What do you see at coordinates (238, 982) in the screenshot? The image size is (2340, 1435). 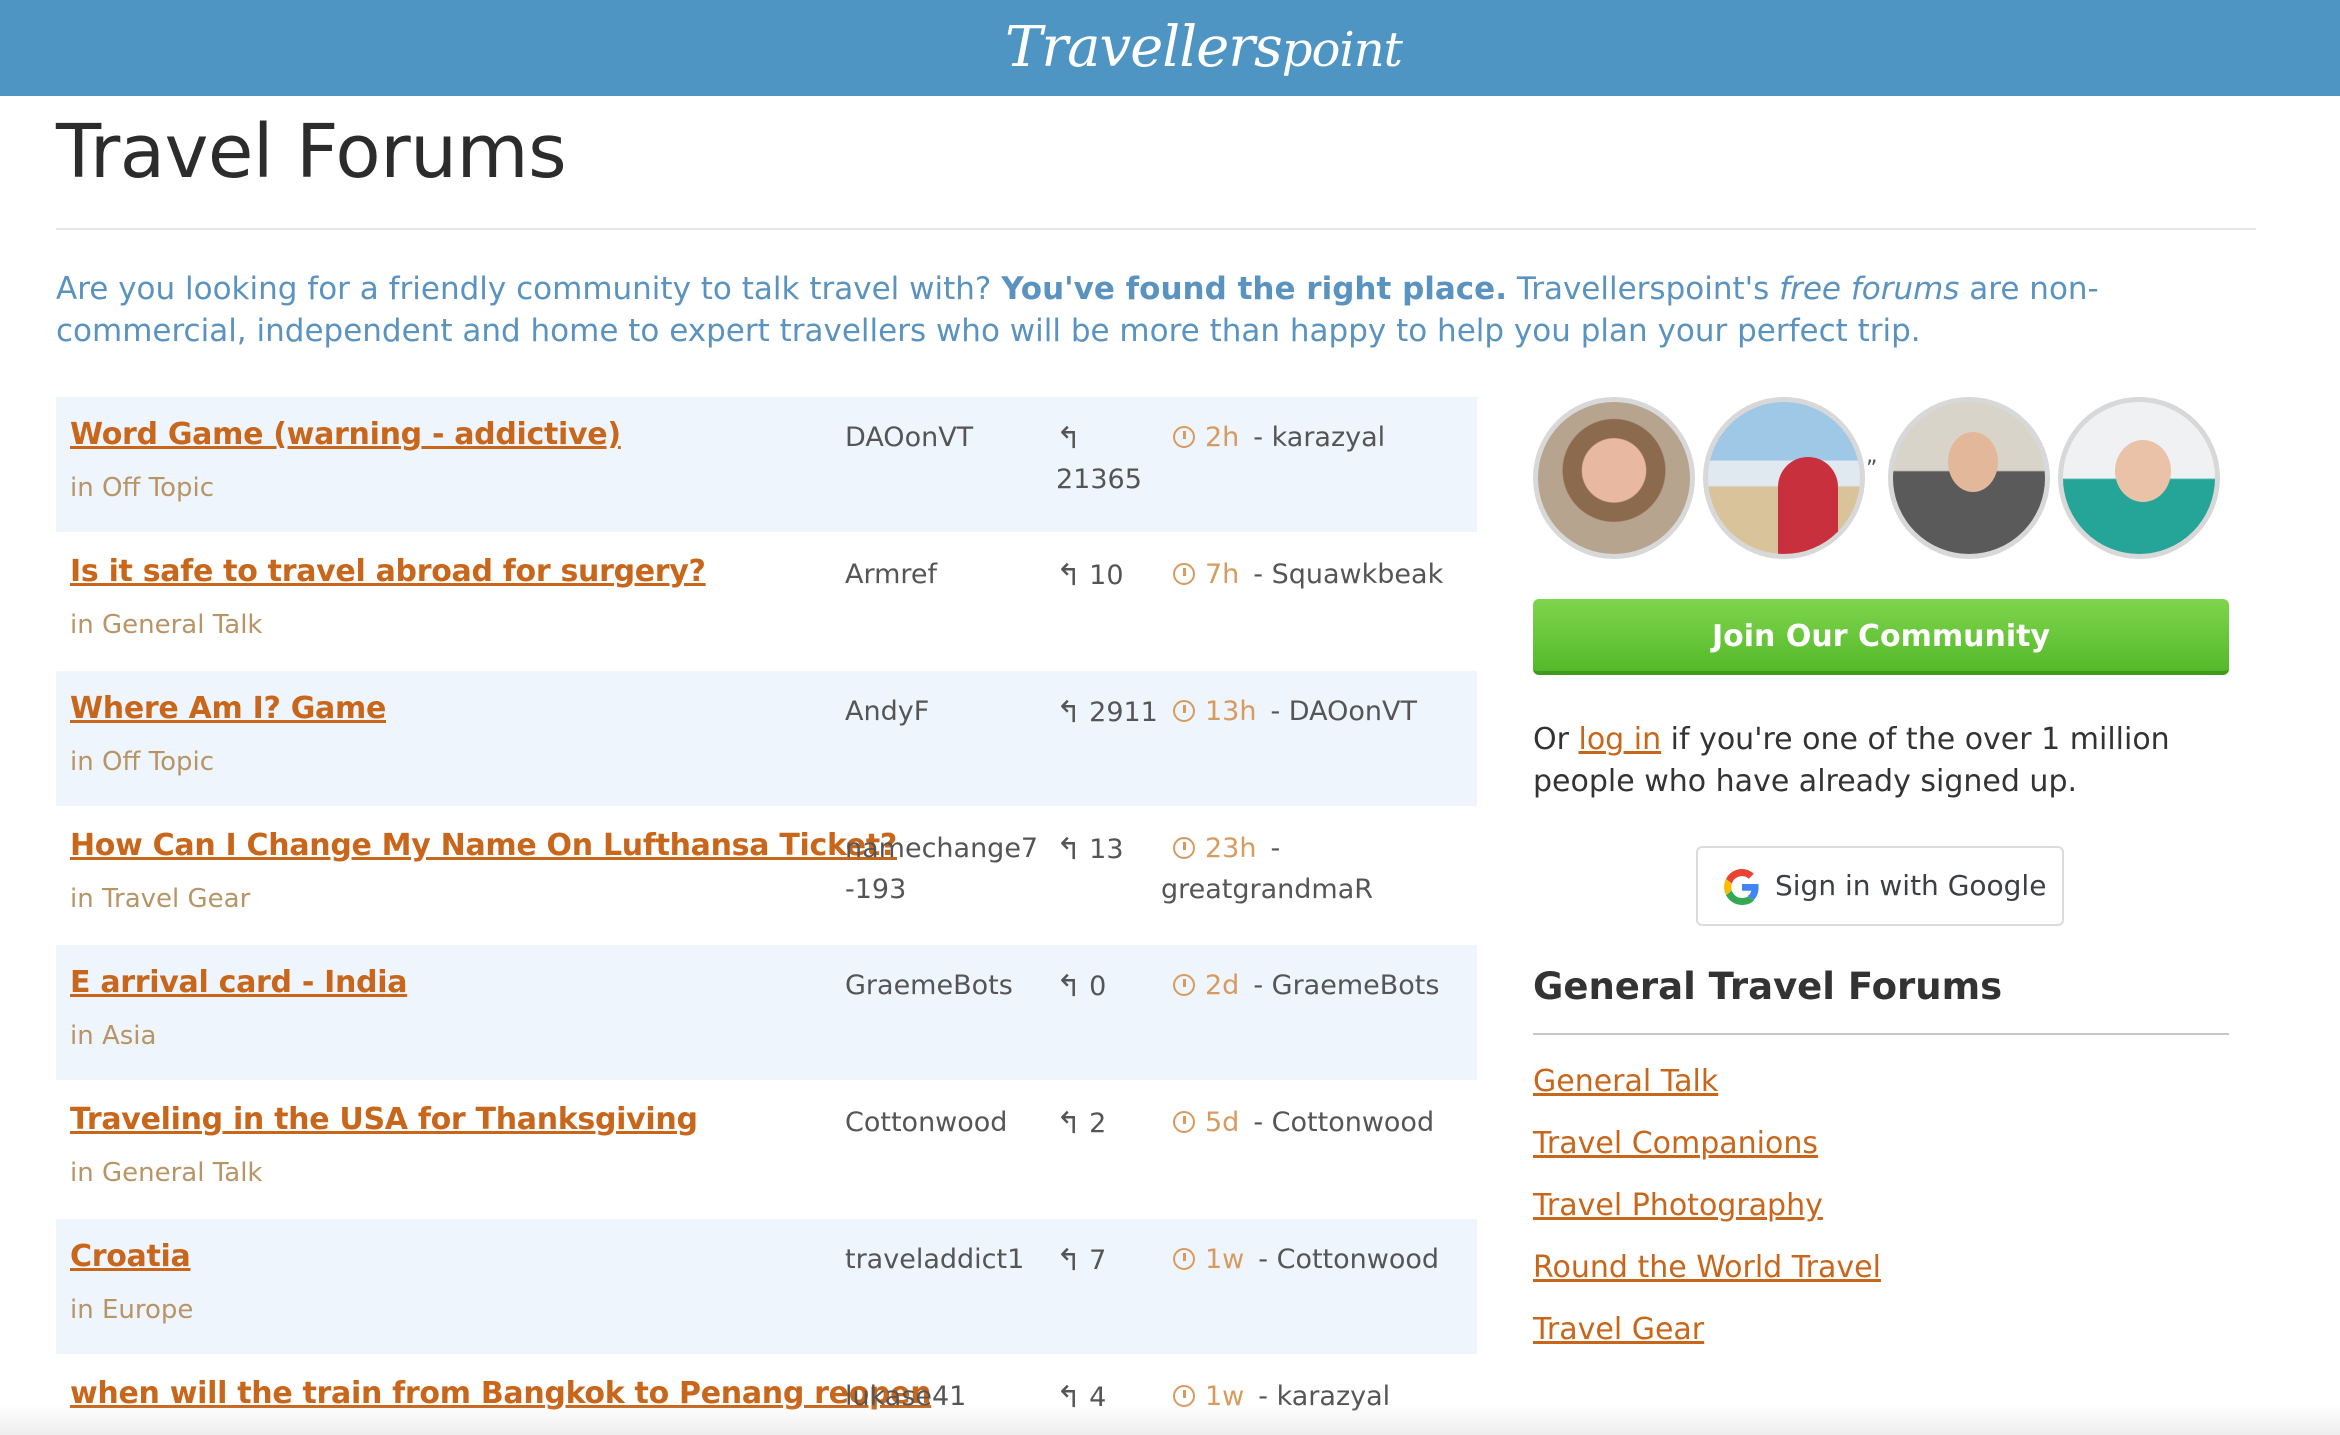 I see `topic-title-link: E arrival card - India` at bounding box center [238, 982].